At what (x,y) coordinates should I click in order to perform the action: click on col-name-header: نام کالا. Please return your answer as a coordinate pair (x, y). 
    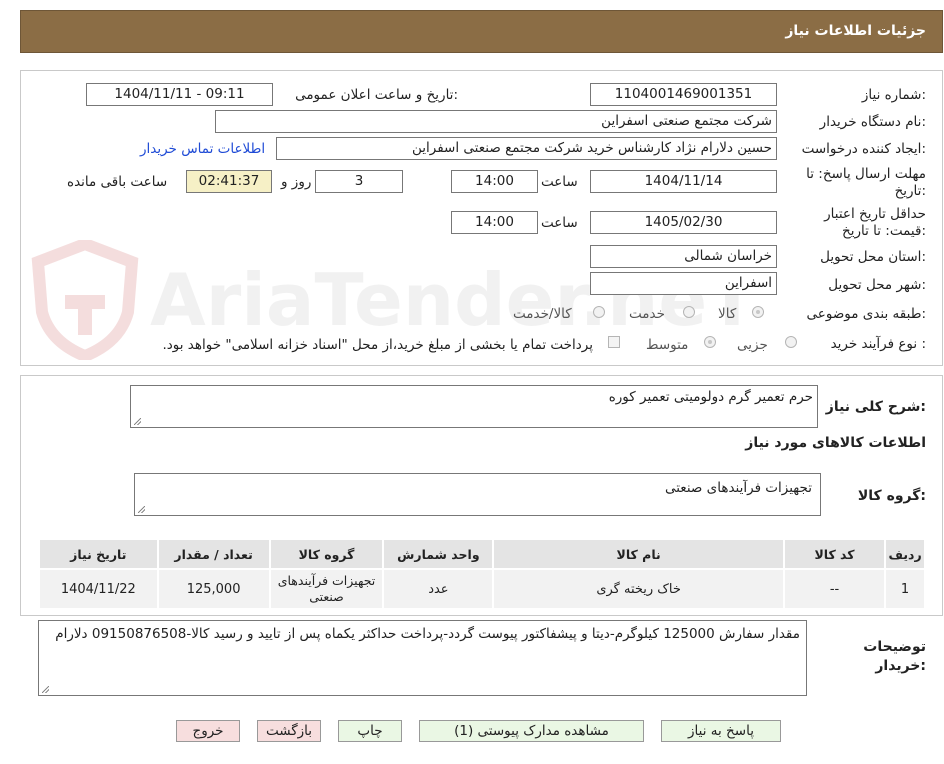
    Looking at the image, I should click on (638, 554).